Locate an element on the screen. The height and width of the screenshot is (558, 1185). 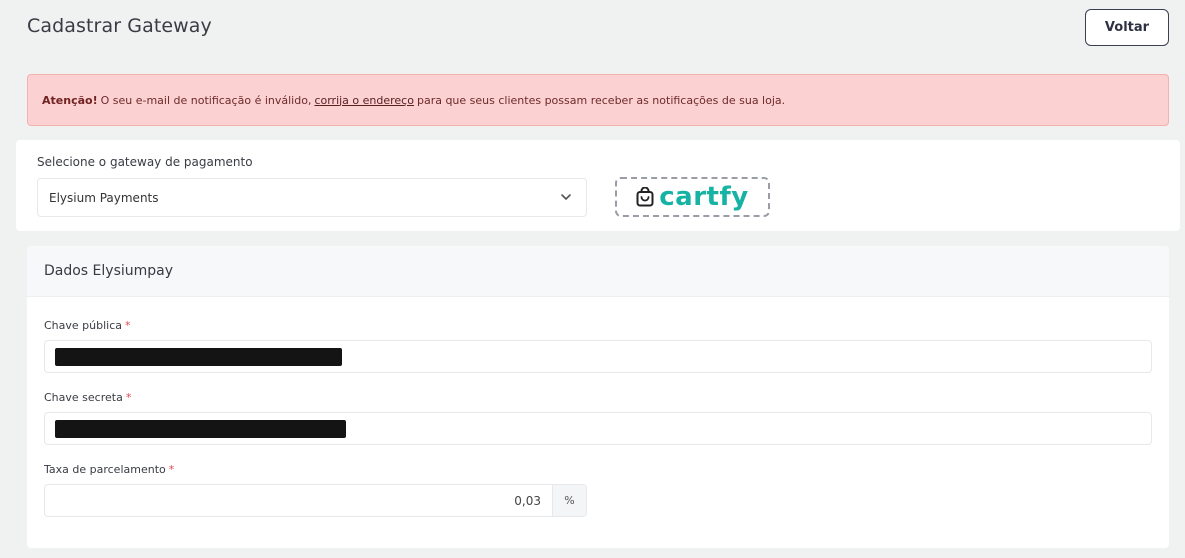
secret-key-label: Chave secreta * is located at coordinates (87, 397).